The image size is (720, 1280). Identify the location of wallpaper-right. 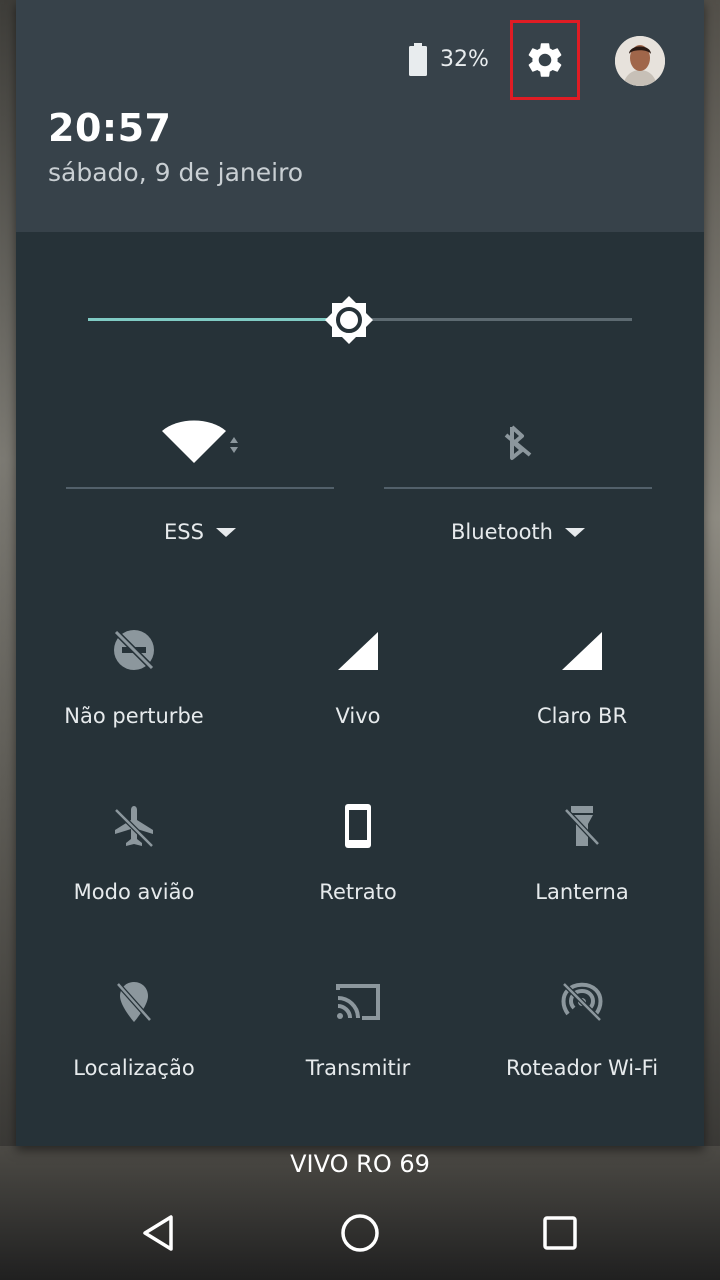
(712, 575).